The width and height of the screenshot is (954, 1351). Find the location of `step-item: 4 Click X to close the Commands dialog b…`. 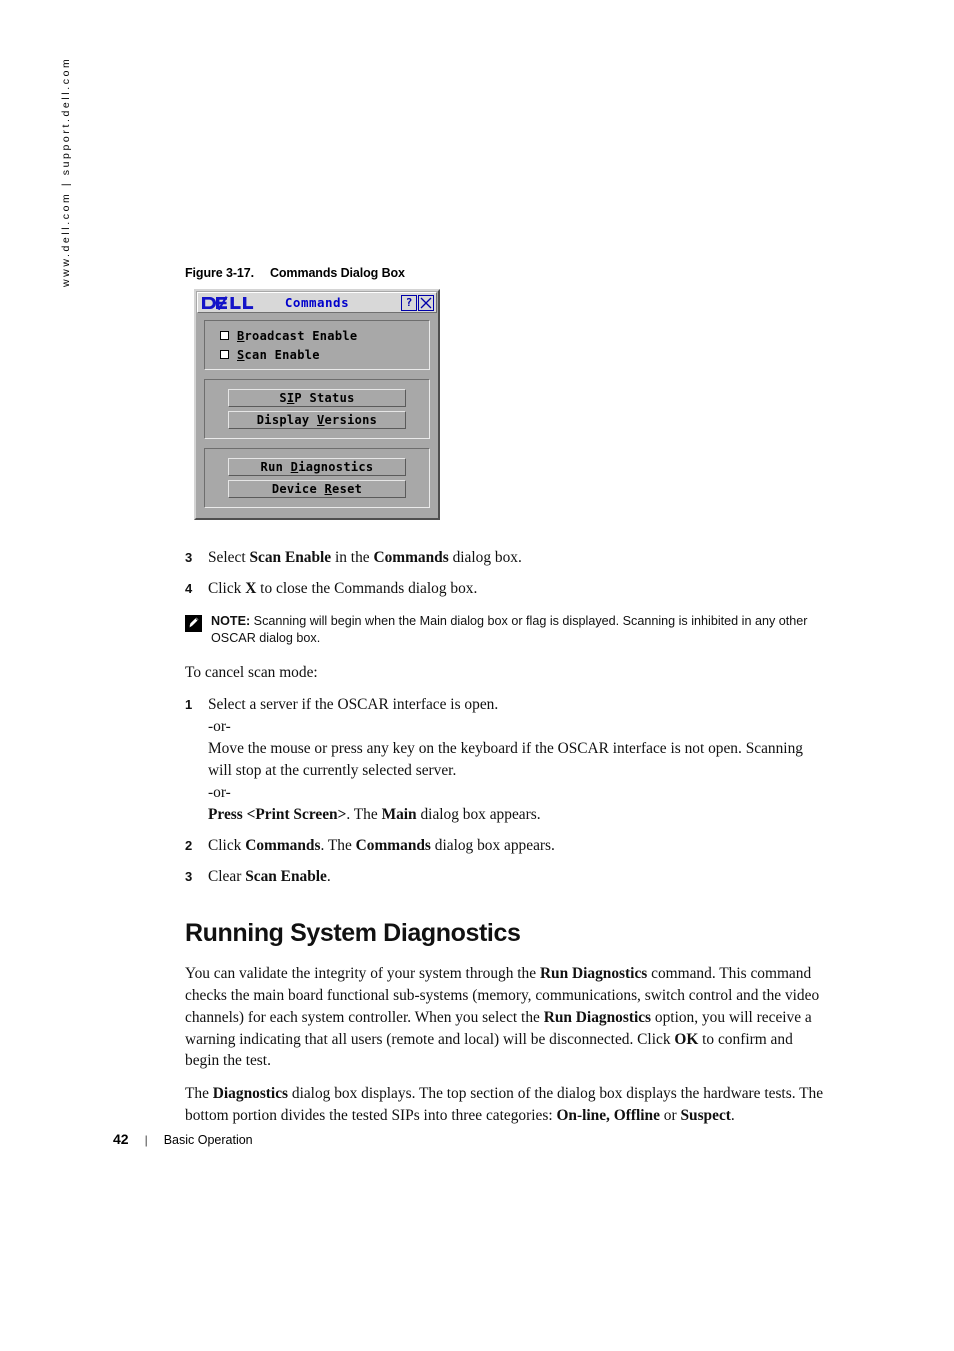

step-item: 4 Click X to close the Commands dialog b… is located at coordinates (507, 589).